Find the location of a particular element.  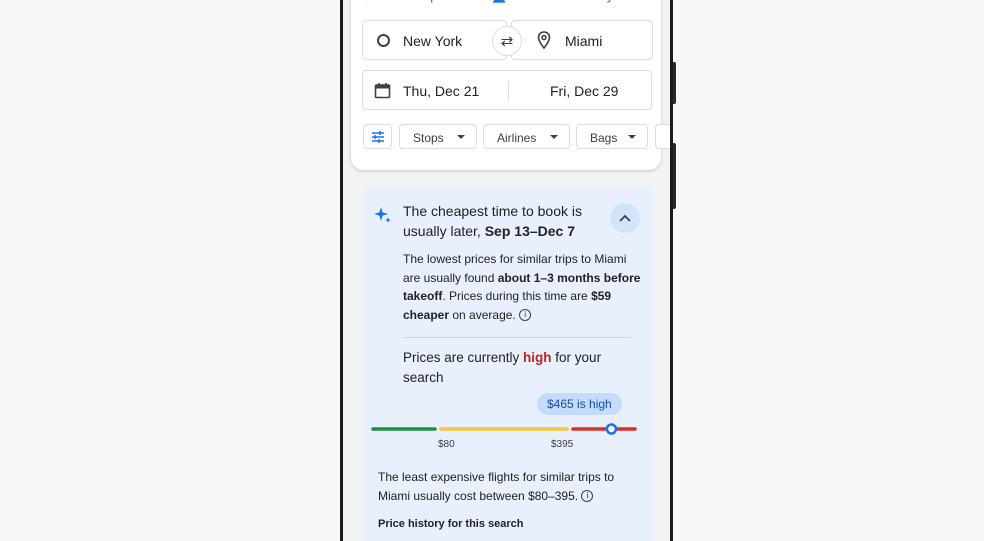

destination-field: Miami is located at coordinates (582, 40).